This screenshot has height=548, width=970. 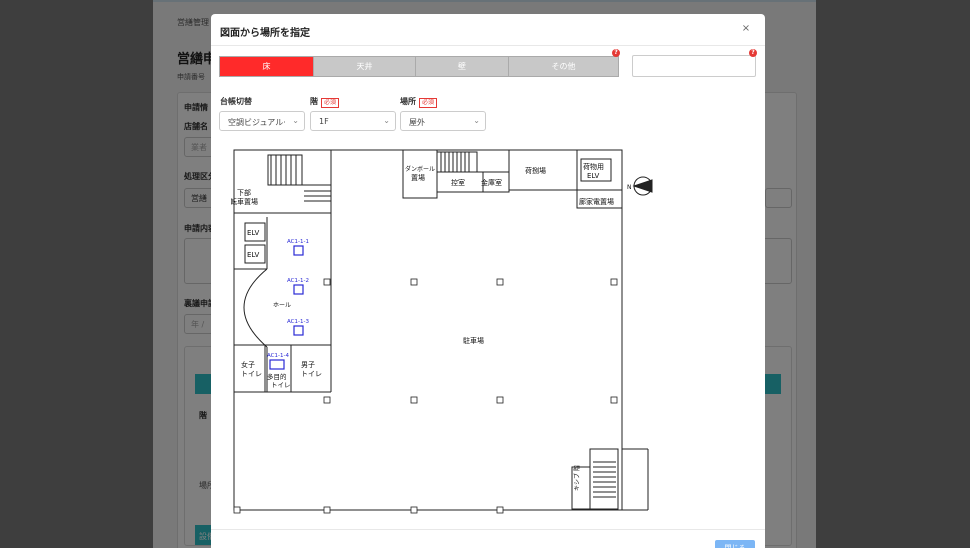 I want to click on modal-footer: 閉じる, so click(x=488, y=538).